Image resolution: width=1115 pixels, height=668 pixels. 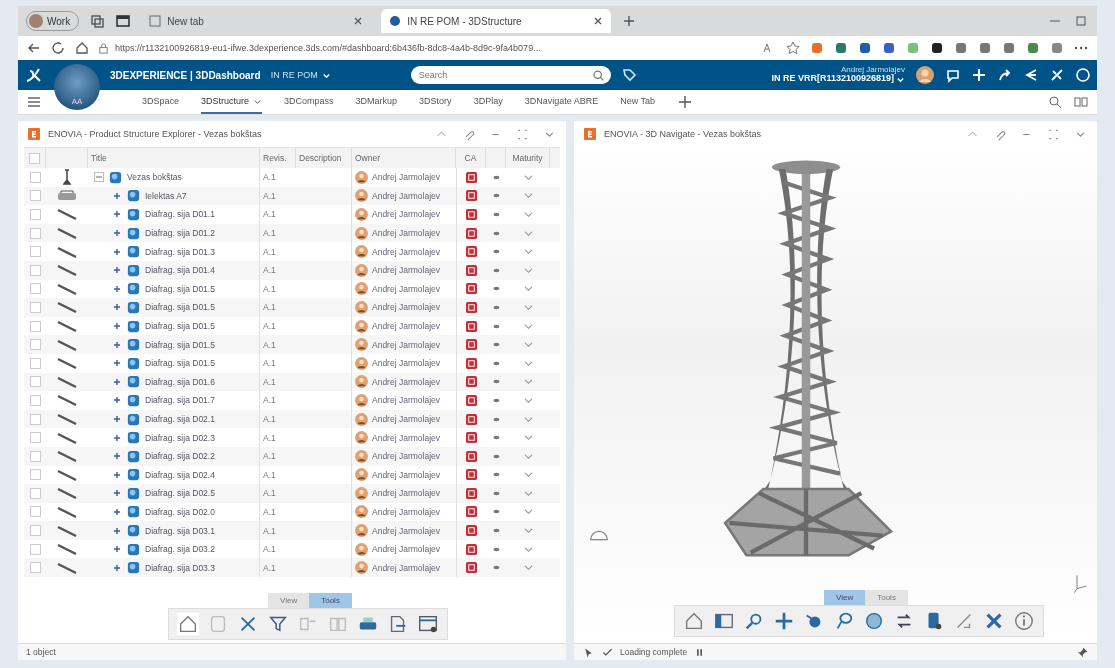 What do you see at coordinates (368, 158) in the screenshot?
I see `column-header: Owner` at bounding box center [368, 158].